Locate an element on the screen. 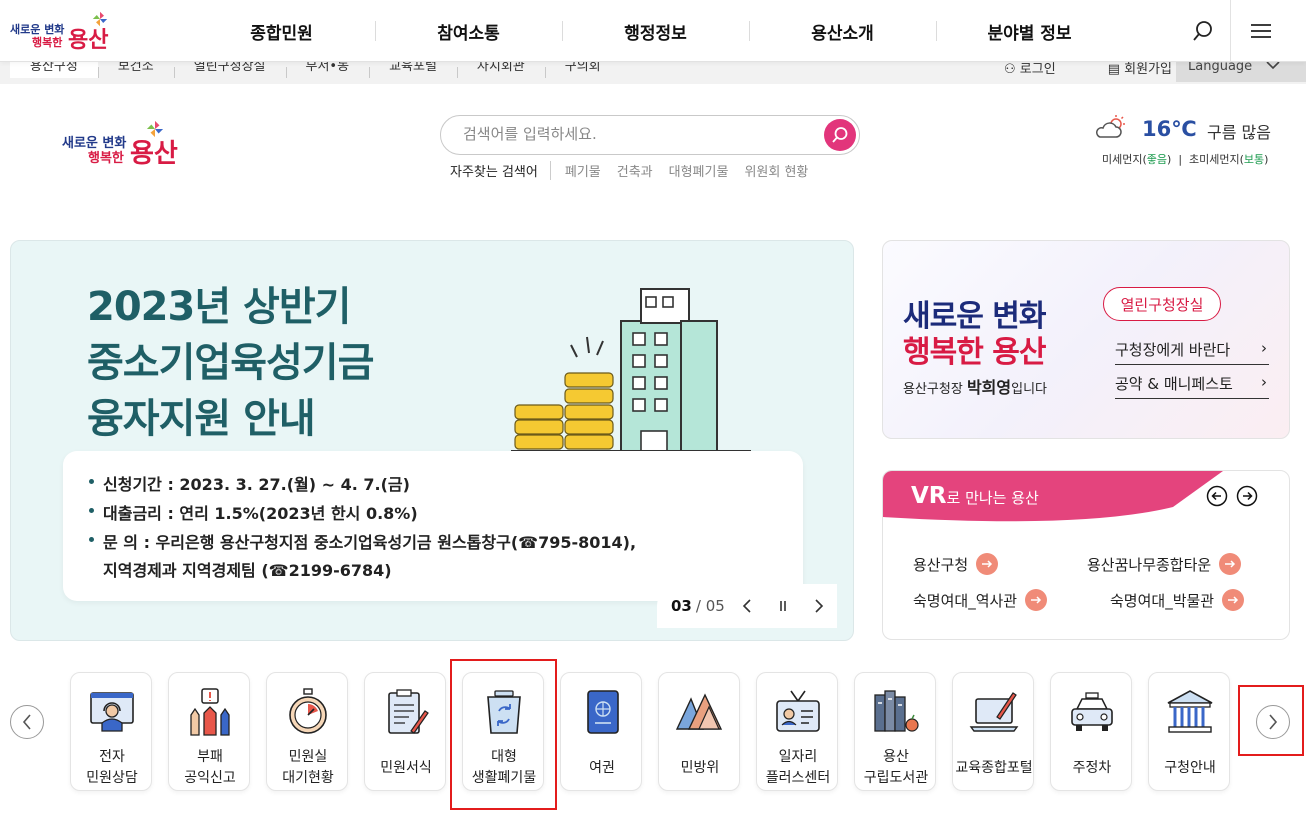 The width and height of the screenshot is (1306, 820). keyword-link: 위원회 현황 is located at coordinates (776, 170).